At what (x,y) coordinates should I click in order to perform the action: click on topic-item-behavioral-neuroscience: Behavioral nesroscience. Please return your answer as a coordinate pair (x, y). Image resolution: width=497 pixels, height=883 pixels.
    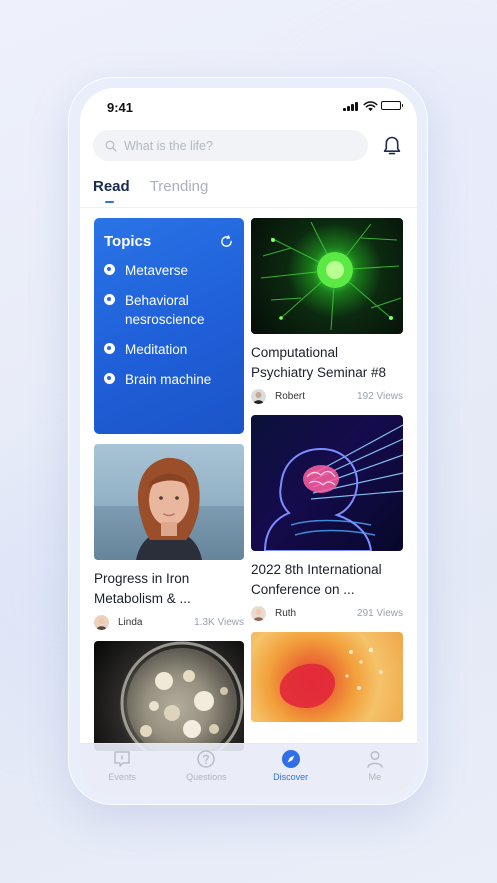
    Looking at the image, I should click on (169, 310).